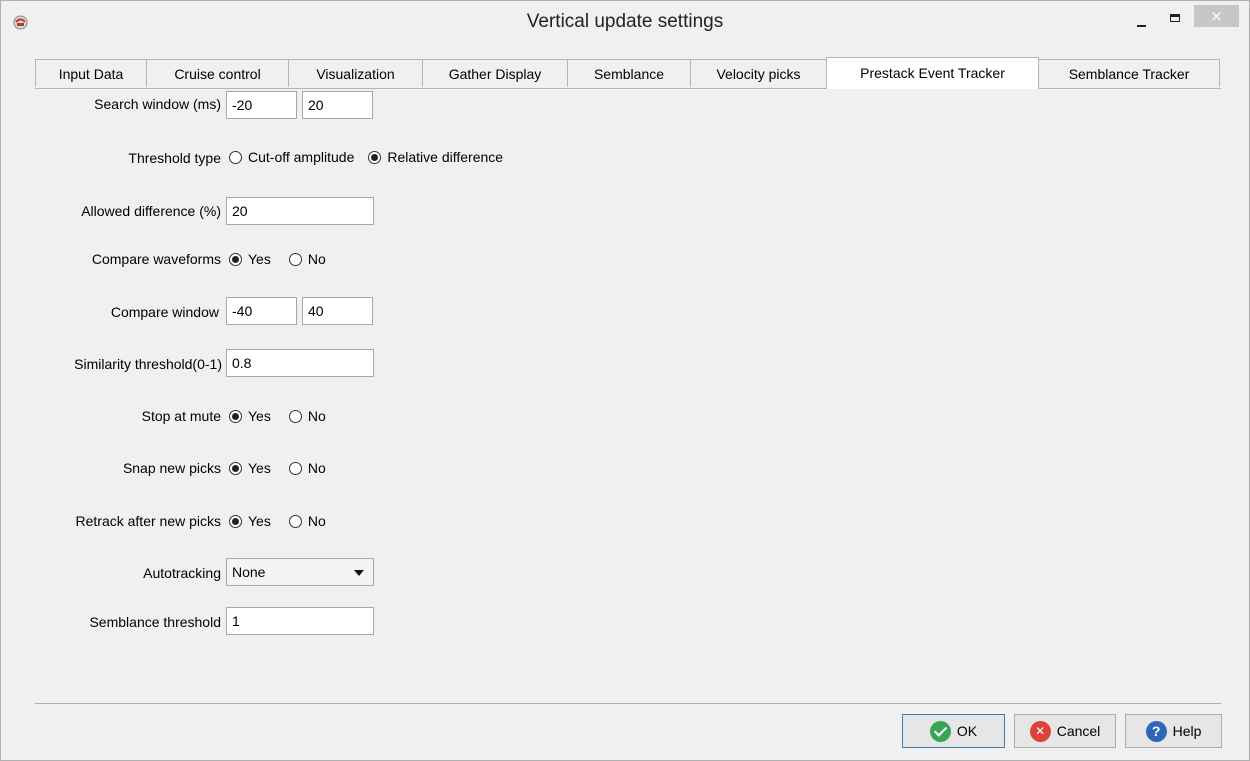 The height and width of the screenshot is (761, 1250). I want to click on snap-new-picks-yes-radio: Yes, so click(250, 468).